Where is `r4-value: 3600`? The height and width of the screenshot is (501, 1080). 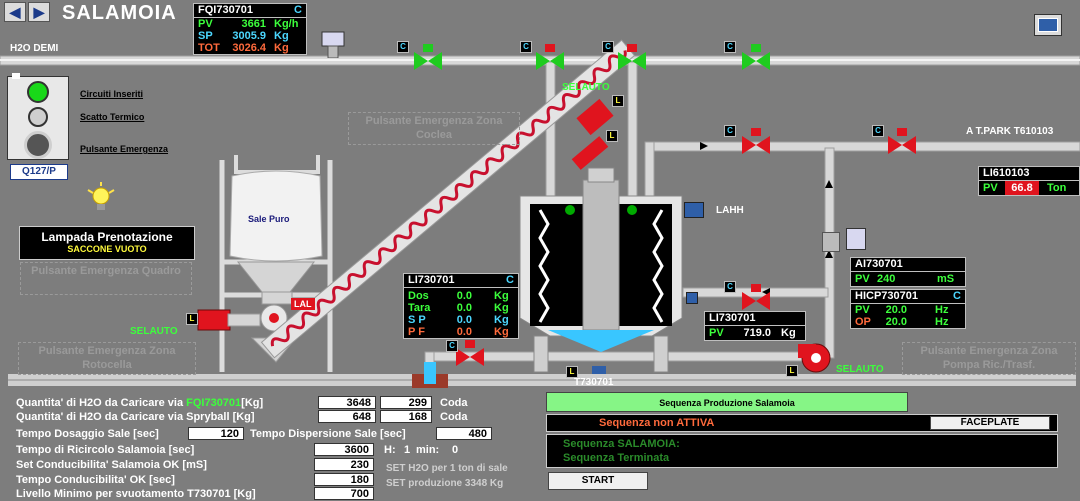 r4-value: 3600 is located at coordinates (344, 449).